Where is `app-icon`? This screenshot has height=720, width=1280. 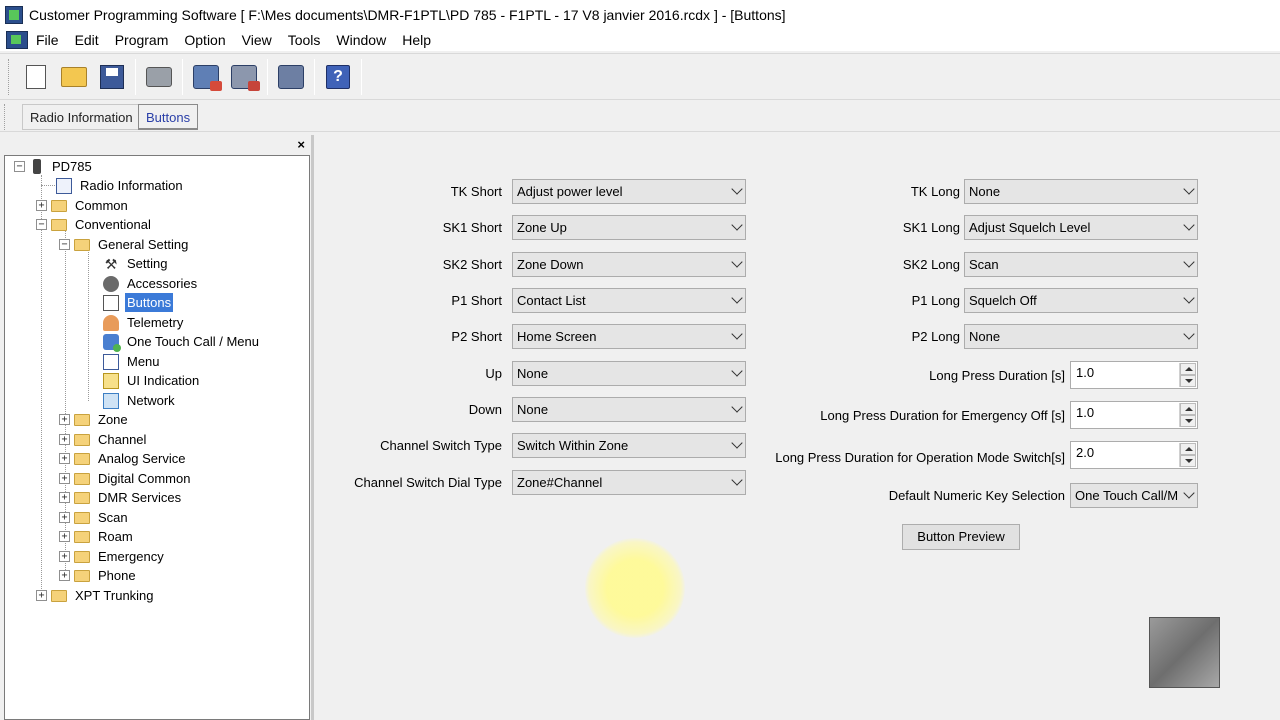 app-icon is located at coordinates (14, 14).